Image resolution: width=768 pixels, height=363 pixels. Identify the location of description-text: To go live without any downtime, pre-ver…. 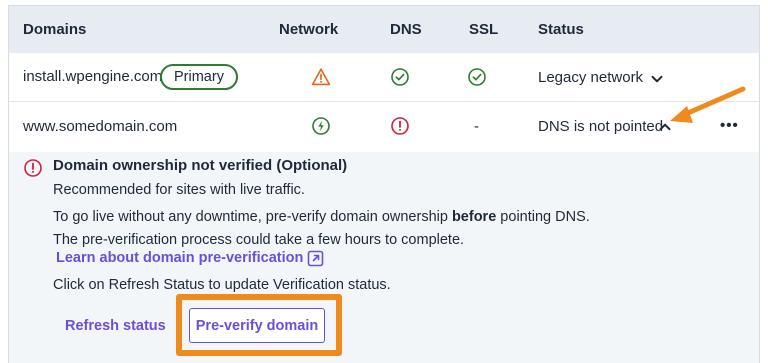
(252, 217).